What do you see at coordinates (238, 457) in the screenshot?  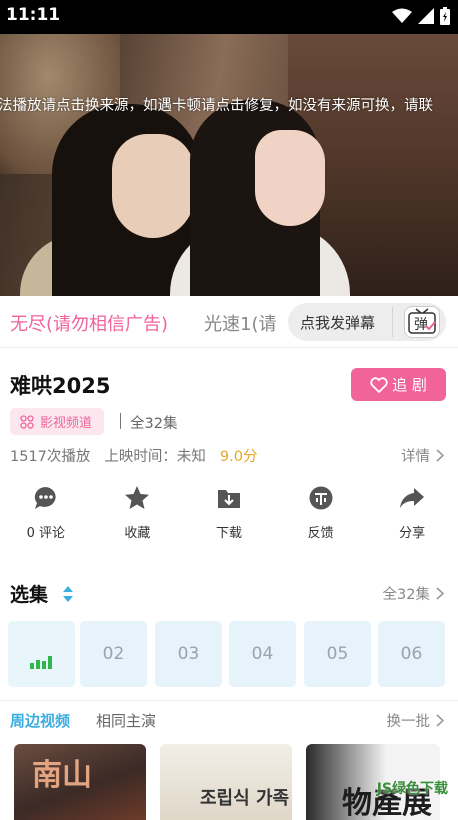 I see `score: 9.0分` at bounding box center [238, 457].